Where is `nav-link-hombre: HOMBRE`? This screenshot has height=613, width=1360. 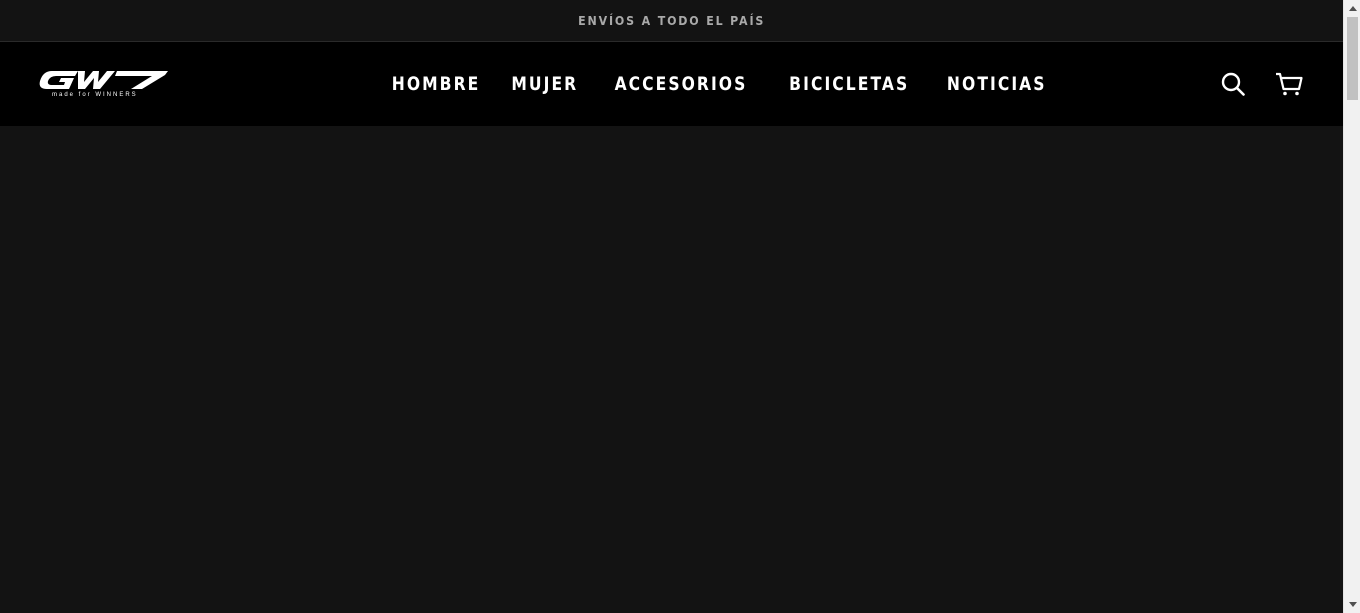
nav-link-hombre: HOMBRE is located at coordinates (436, 84).